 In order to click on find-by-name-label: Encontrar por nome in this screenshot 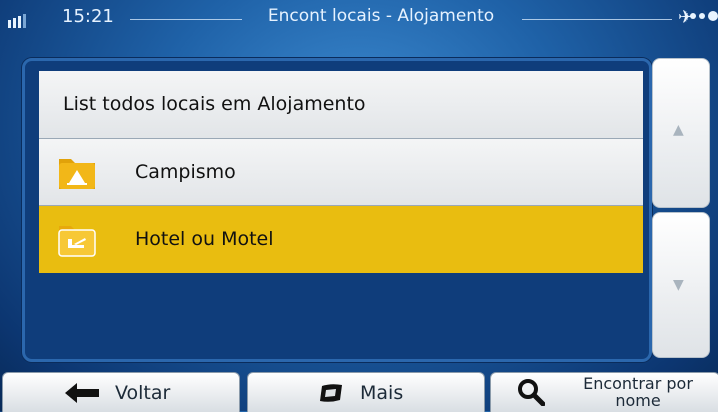, I will do `click(638, 392)`.